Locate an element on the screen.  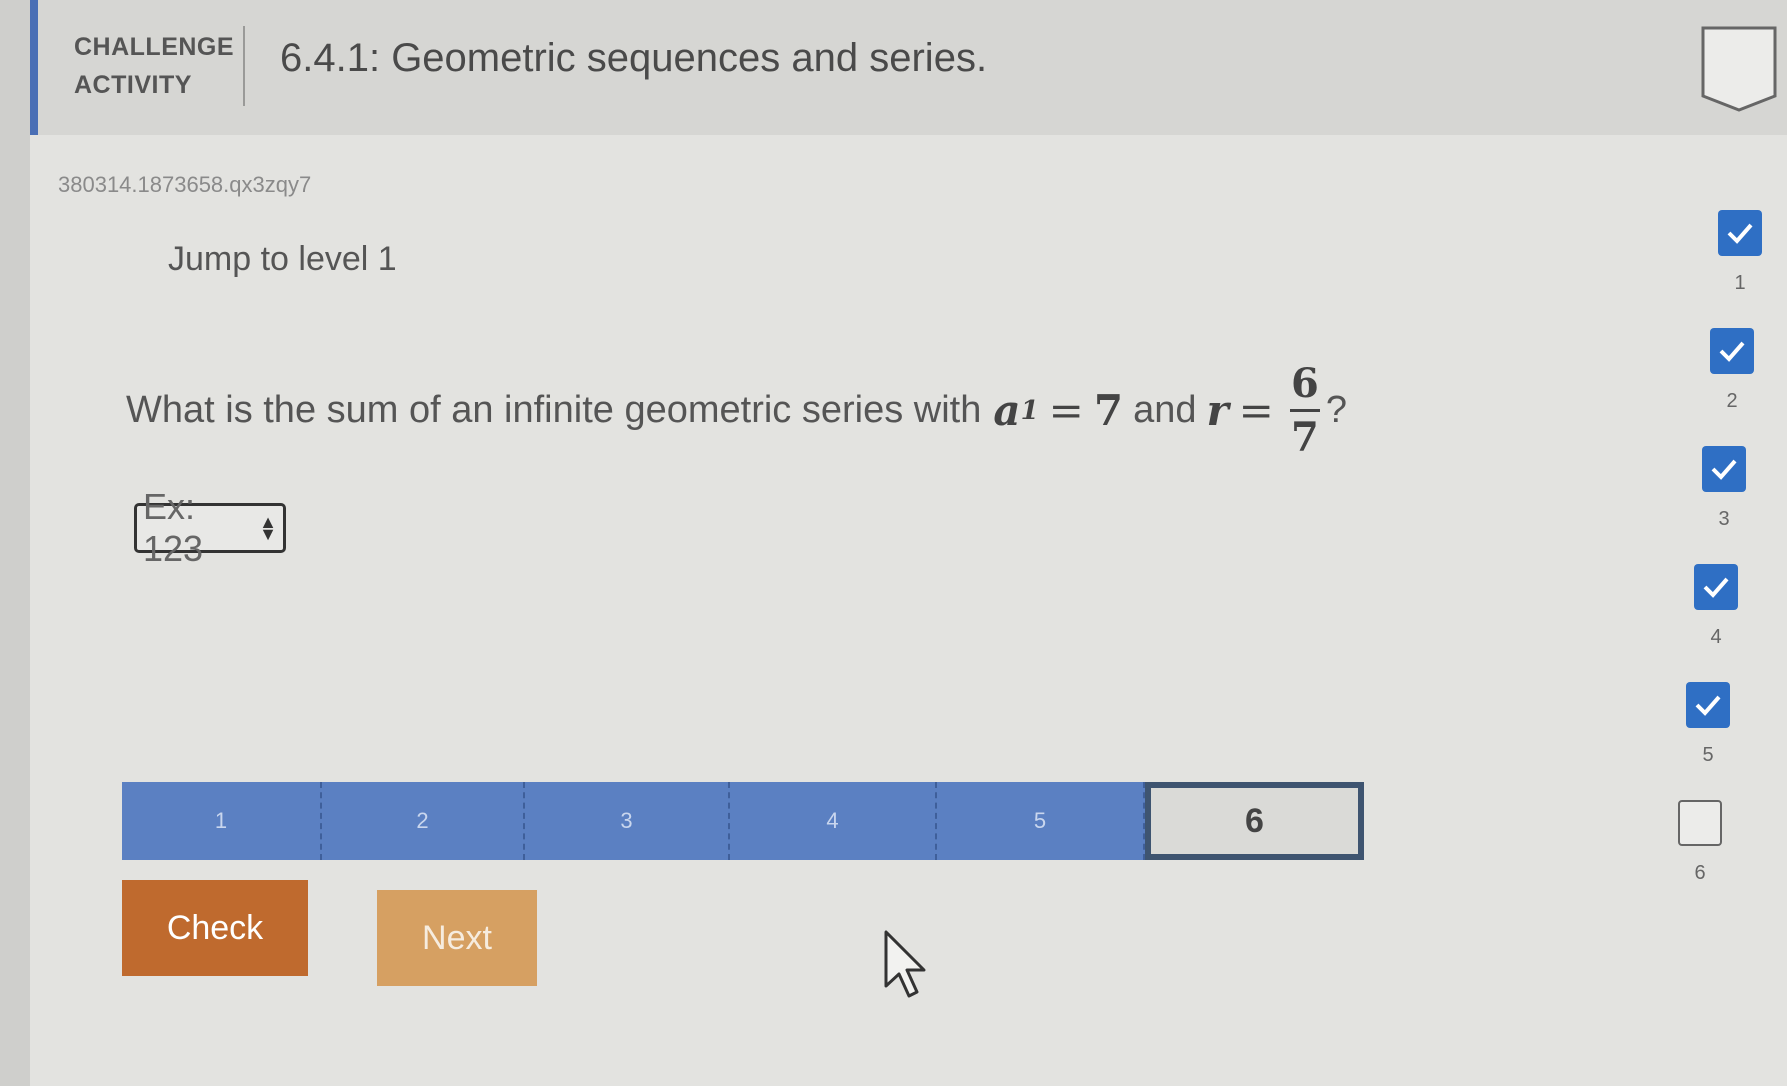
check-button: Check is located at coordinates (215, 928).